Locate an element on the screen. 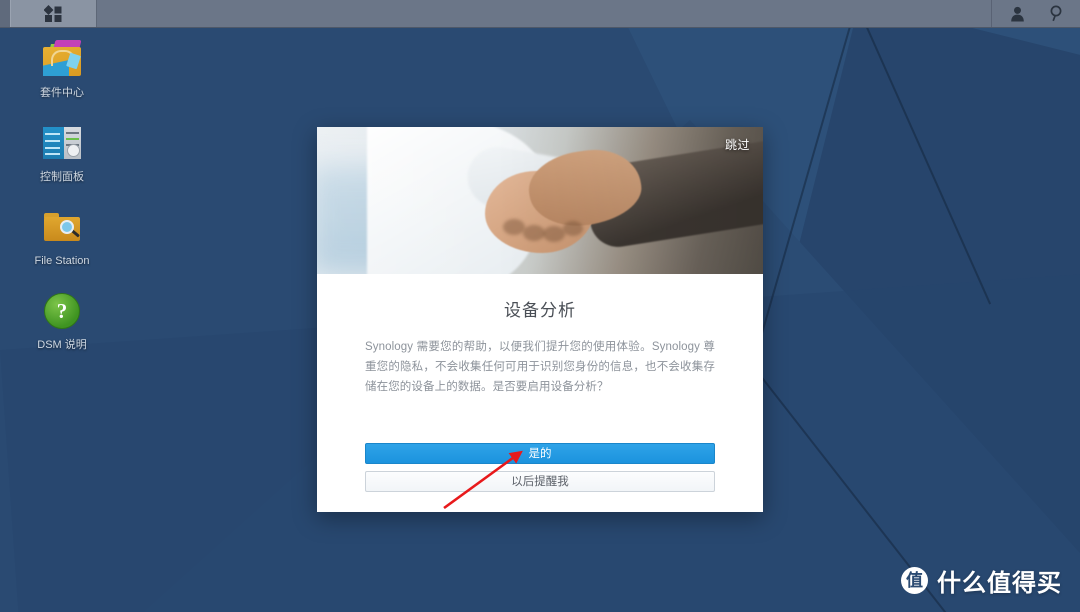  desktop-icon-file-station: File Station is located at coordinates (62, 237).